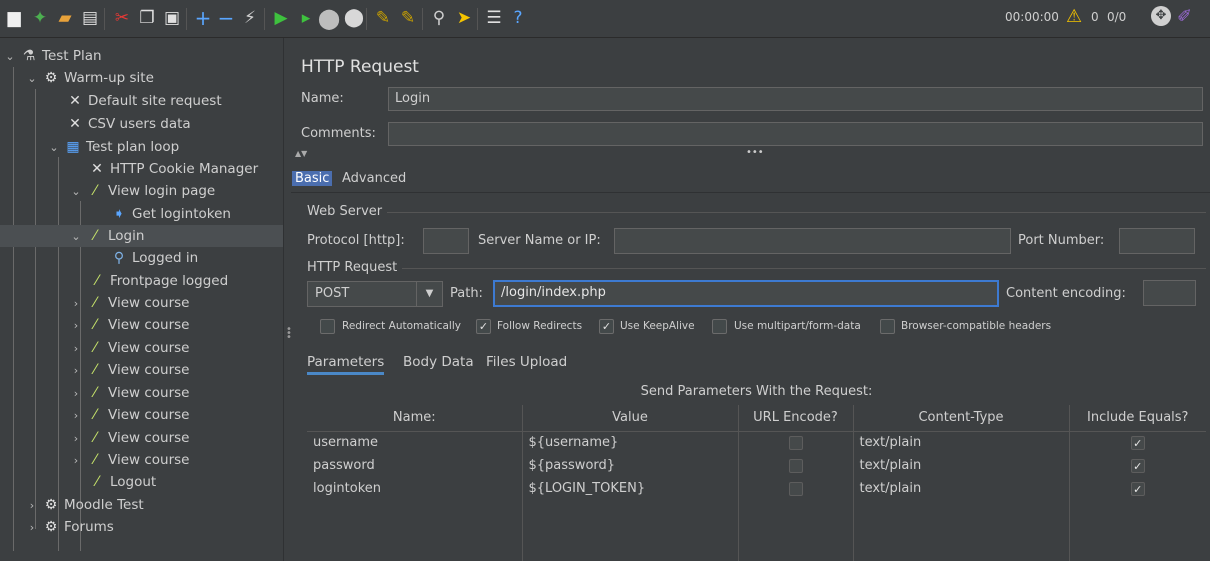 The height and width of the screenshot is (561, 1210). What do you see at coordinates (1161, 16) in the screenshot?
I see `remote-icon: ✥` at bounding box center [1161, 16].